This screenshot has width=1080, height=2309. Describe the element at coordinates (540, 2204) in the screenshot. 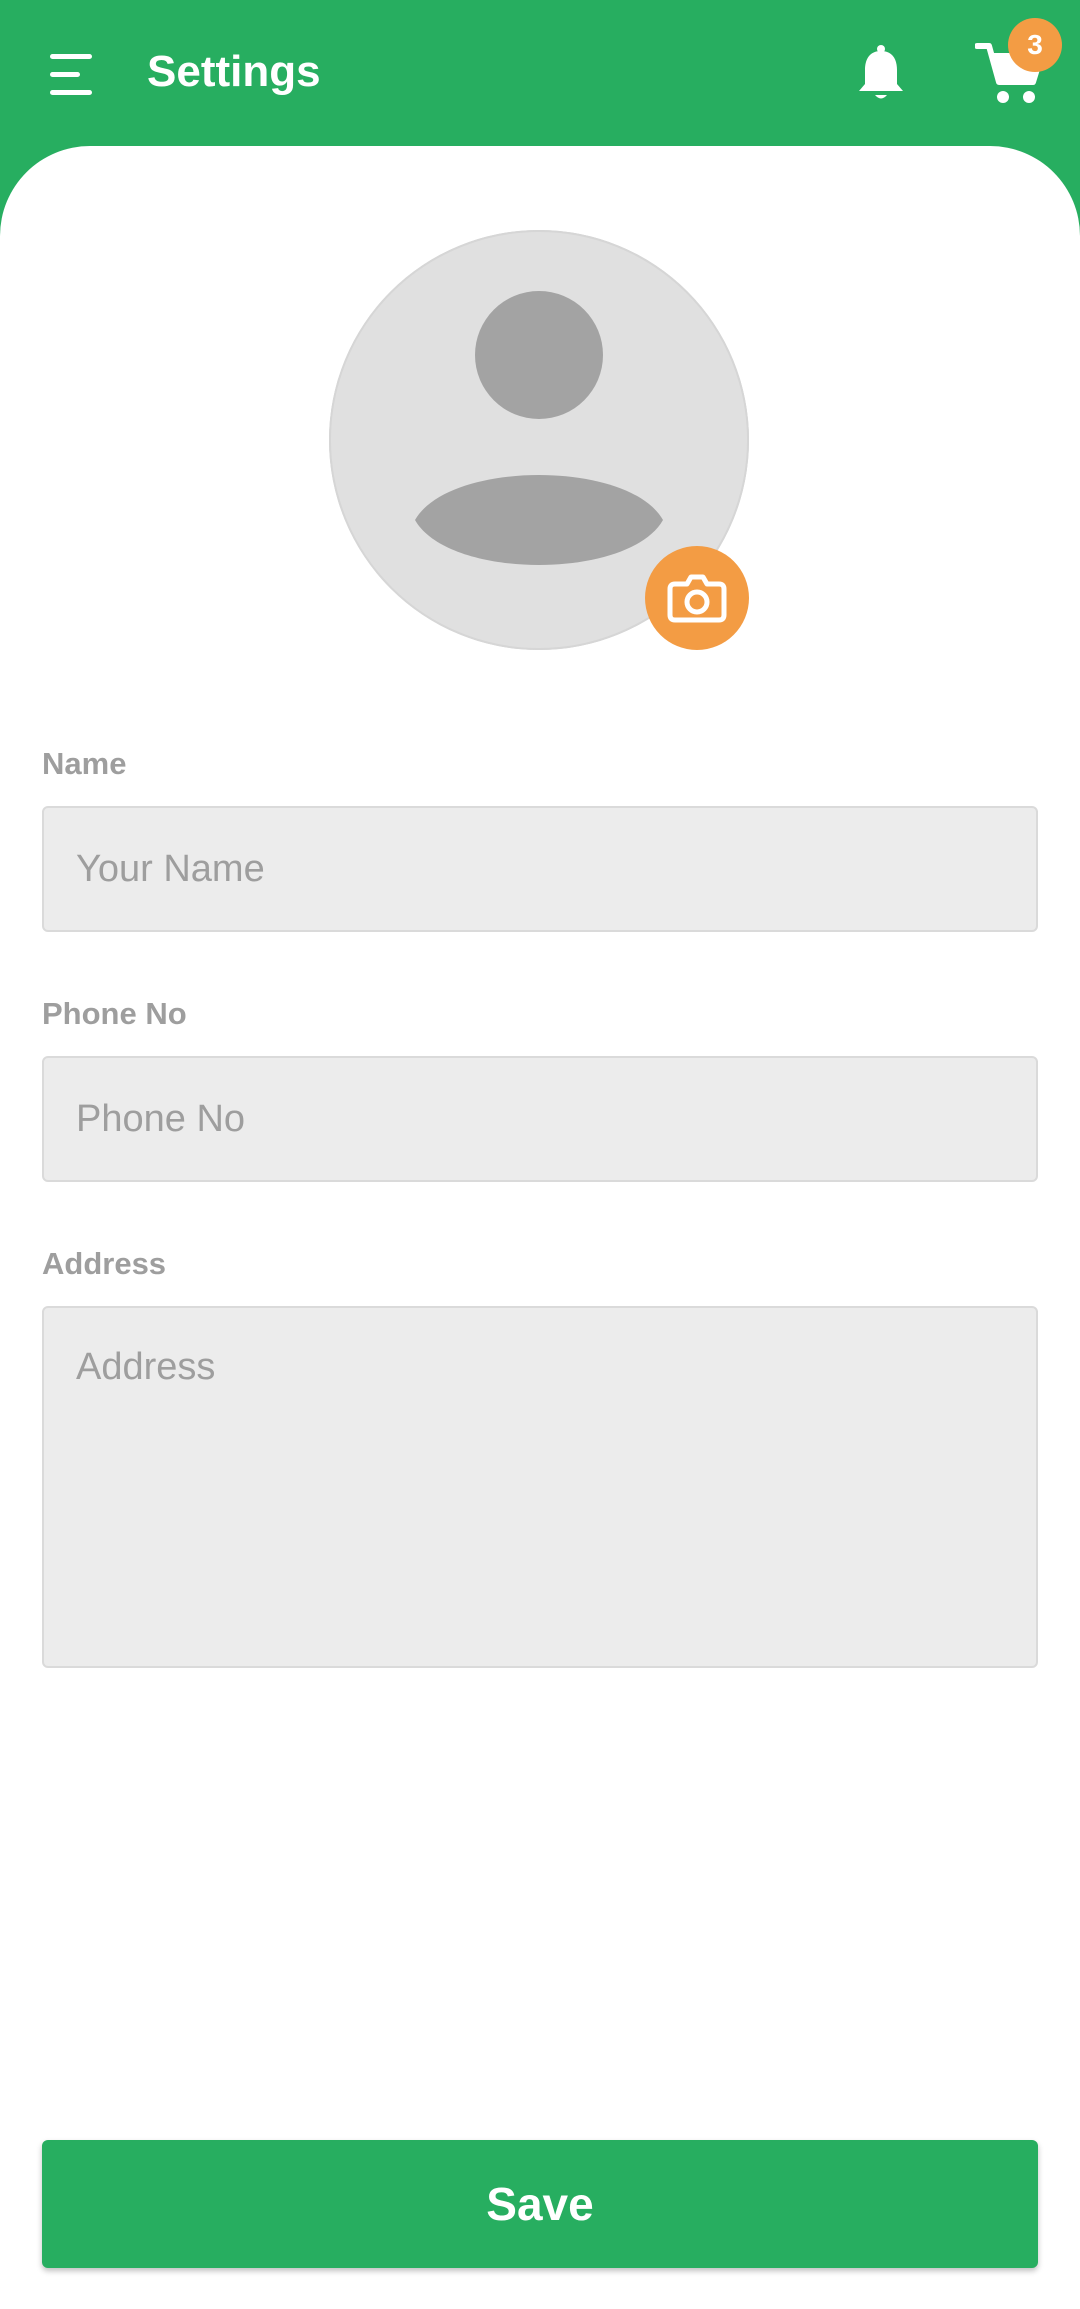

I see `save-button: Save` at that location.